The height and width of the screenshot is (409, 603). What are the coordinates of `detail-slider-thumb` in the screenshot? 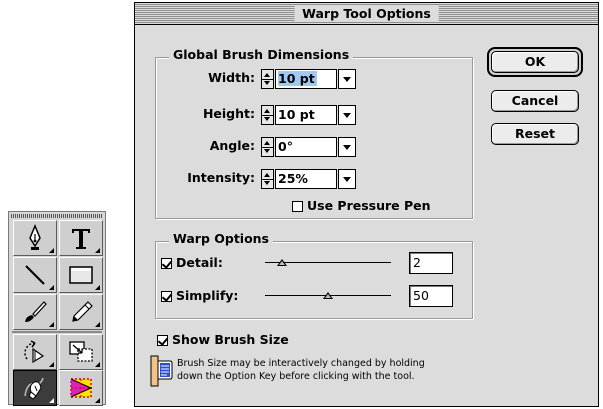 It's located at (282, 262).